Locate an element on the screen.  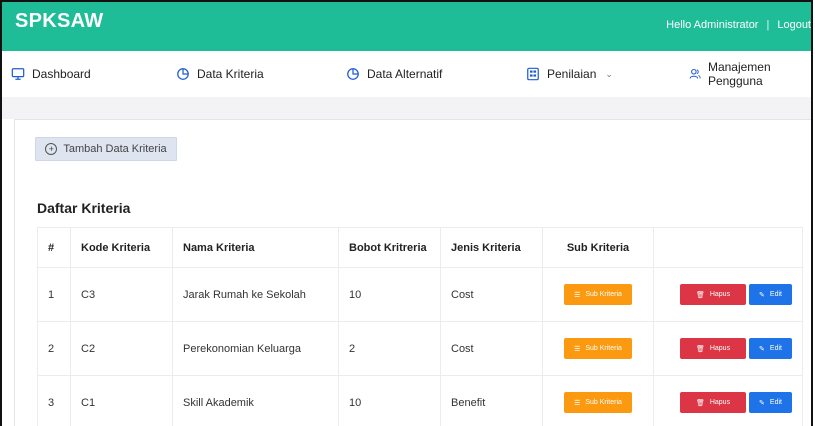
main-nav: Dashboard Data Kriteria Data Alternatif is located at coordinates (406, 74).